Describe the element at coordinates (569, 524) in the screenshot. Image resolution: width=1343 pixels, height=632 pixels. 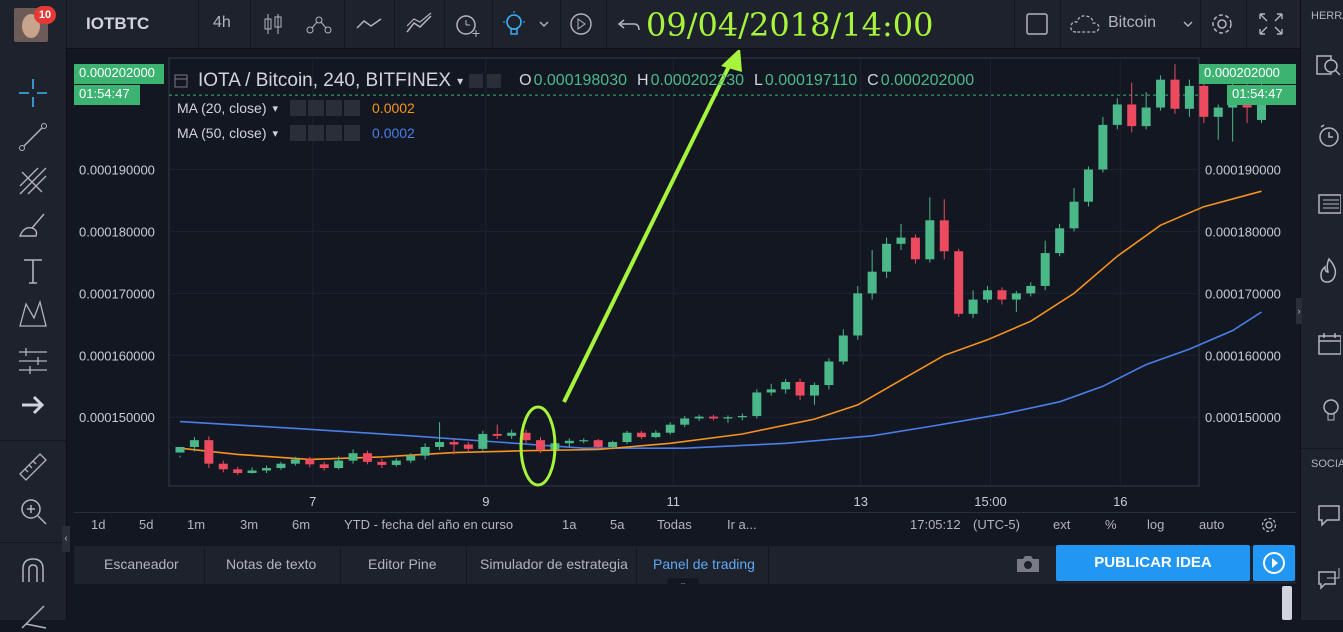
I see `range-1a: 1a` at that location.